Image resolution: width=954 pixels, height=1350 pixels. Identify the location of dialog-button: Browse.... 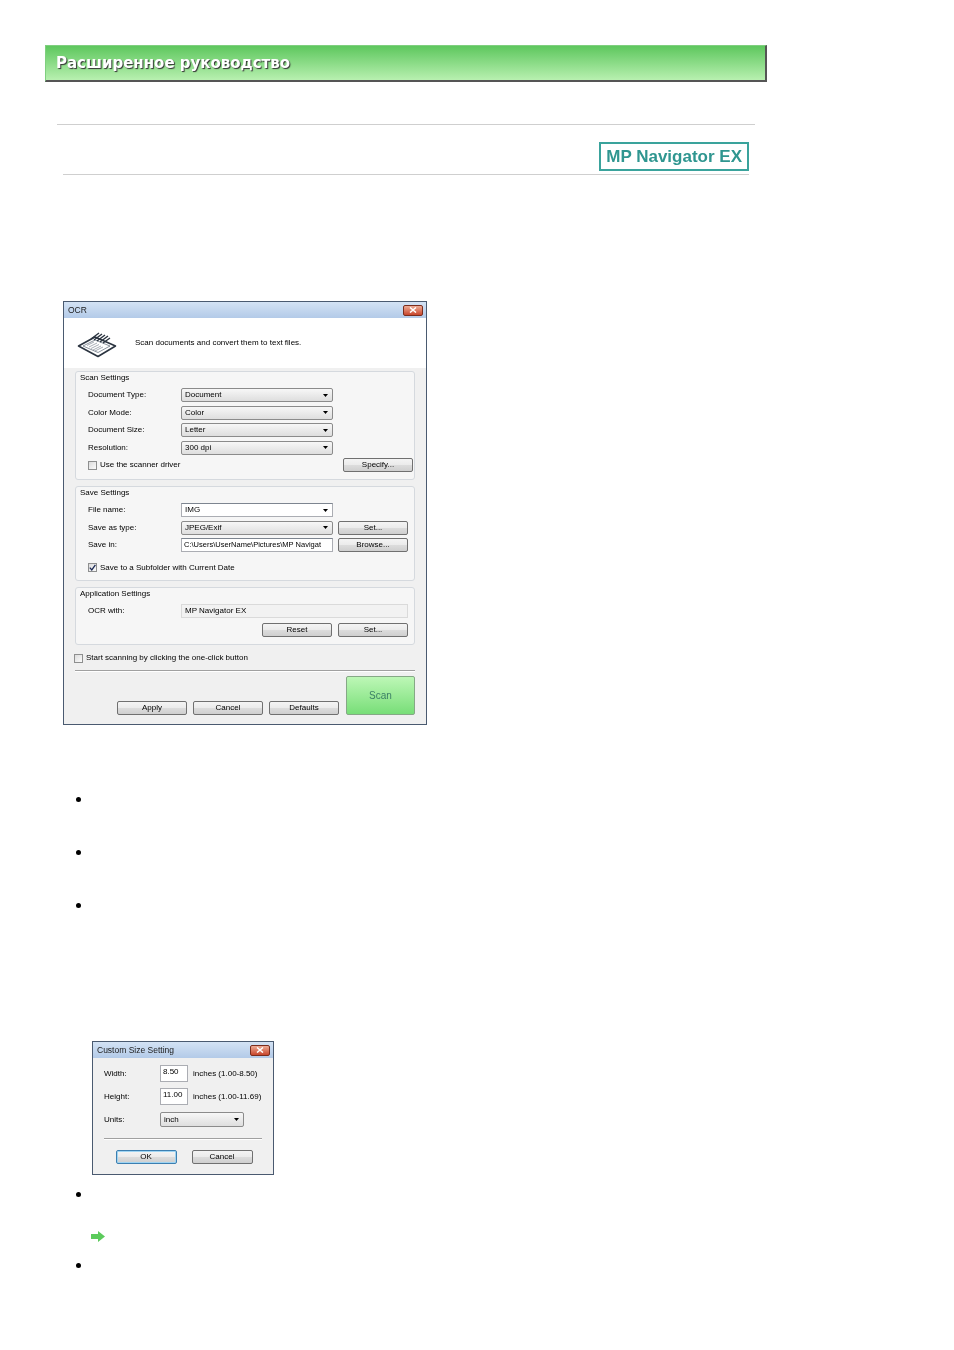
(373, 545).